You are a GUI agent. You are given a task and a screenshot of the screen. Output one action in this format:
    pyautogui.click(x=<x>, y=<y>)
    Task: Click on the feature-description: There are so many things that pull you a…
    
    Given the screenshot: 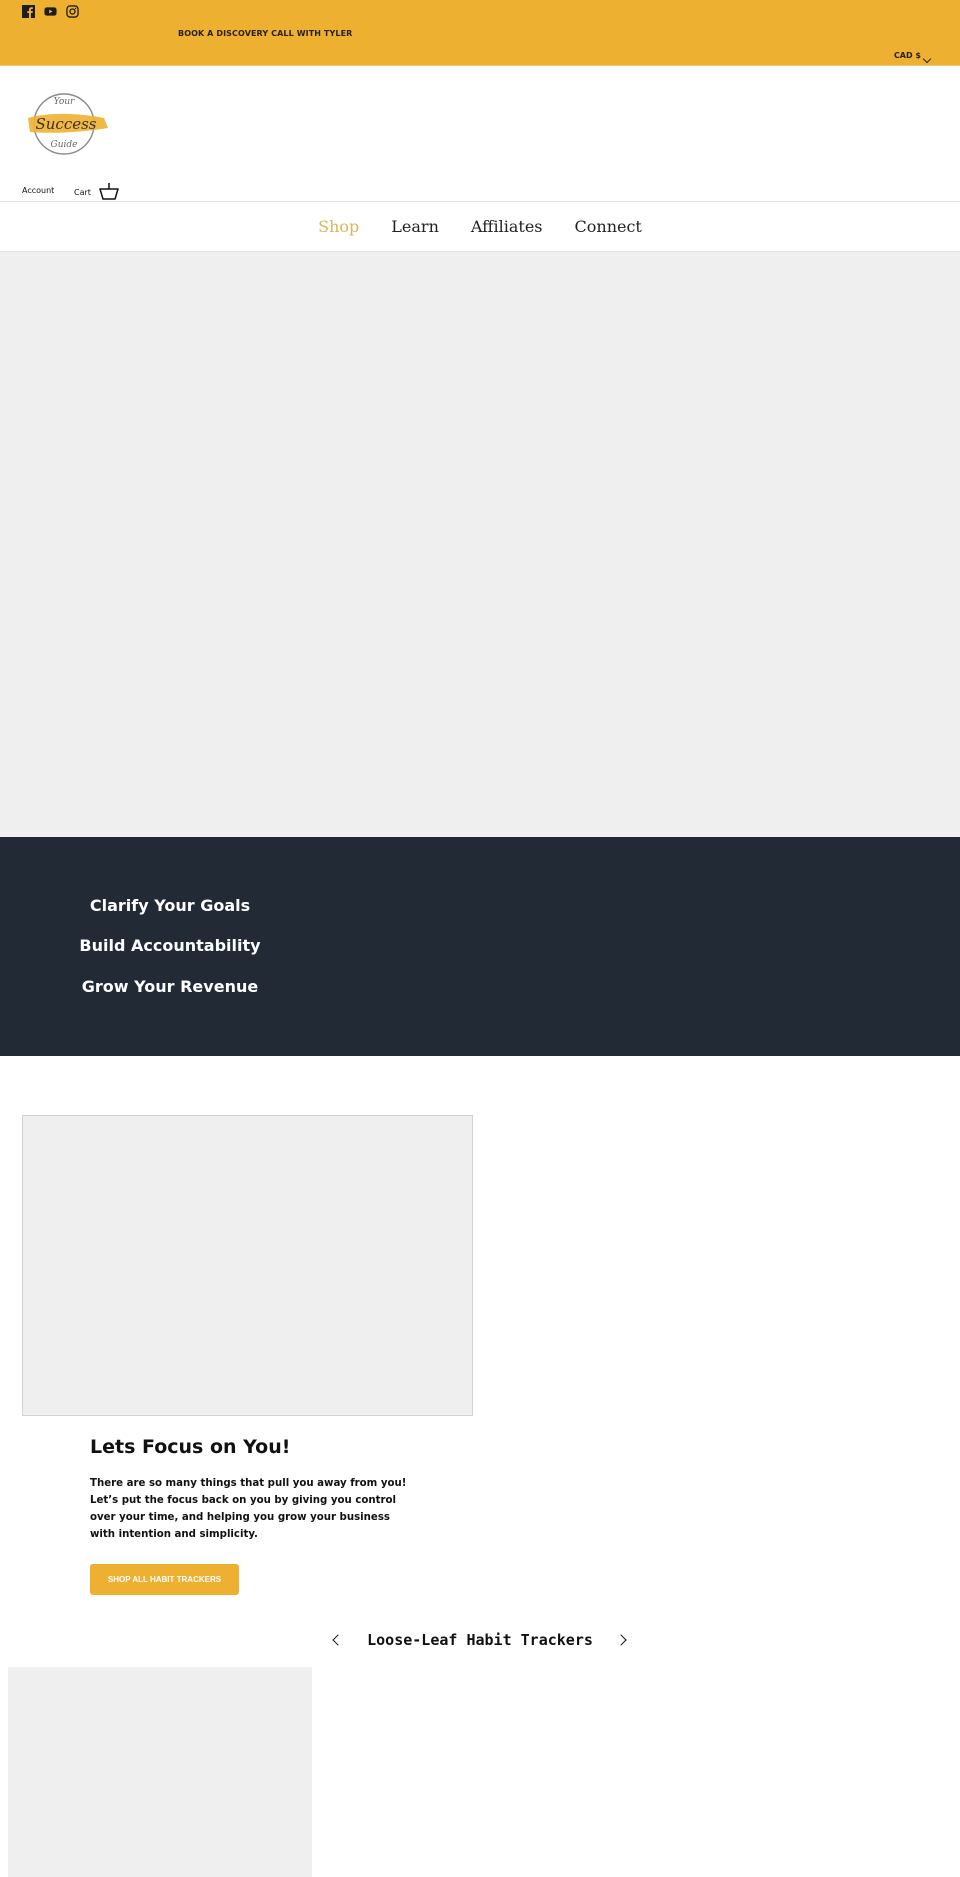 What is the action you would take?
    pyautogui.click(x=248, y=1509)
    